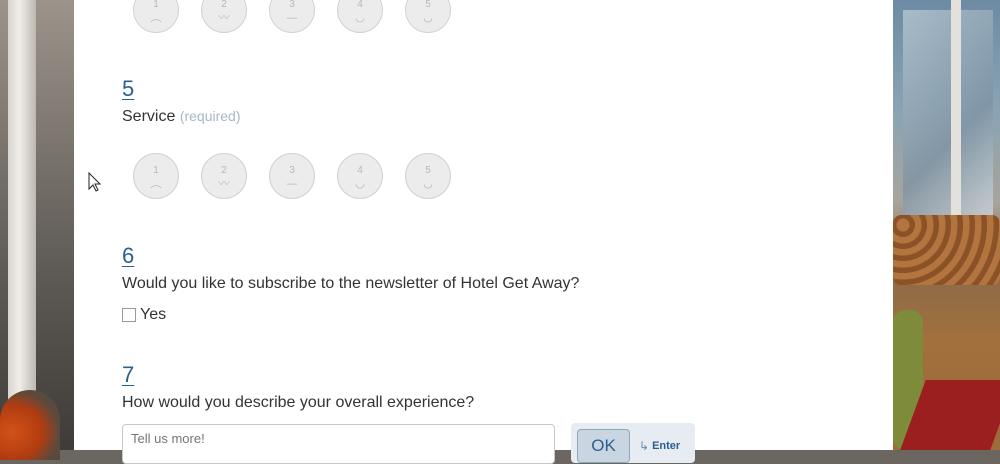  What do you see at coordinates (946, 250) in the screenshot?
I see `background-sofa` at bounding box center [946, 250].